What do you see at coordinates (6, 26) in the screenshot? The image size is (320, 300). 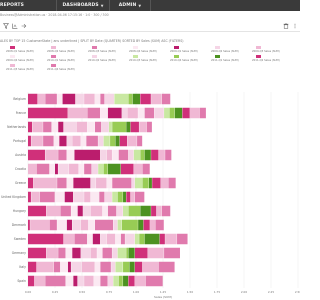 I see `filter-icon` at bounding box center [6, 26].